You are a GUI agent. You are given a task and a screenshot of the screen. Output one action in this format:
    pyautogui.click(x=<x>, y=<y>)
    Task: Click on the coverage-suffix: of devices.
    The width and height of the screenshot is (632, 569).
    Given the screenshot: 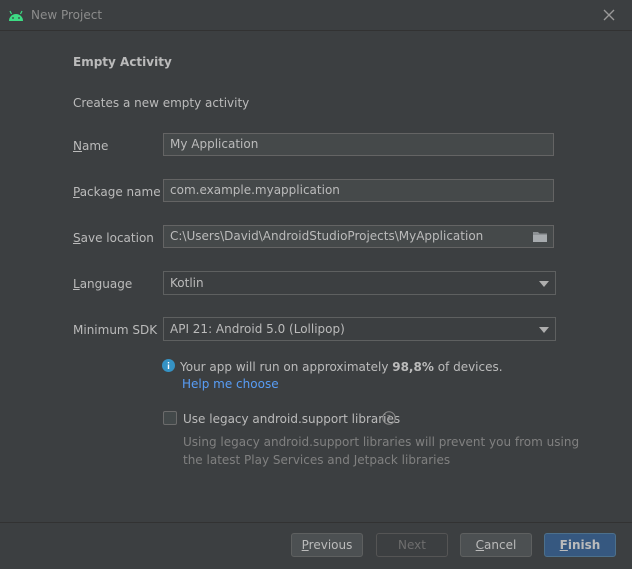 What is the action you would take?
    pyautogui.click(x=468, y=367)
    